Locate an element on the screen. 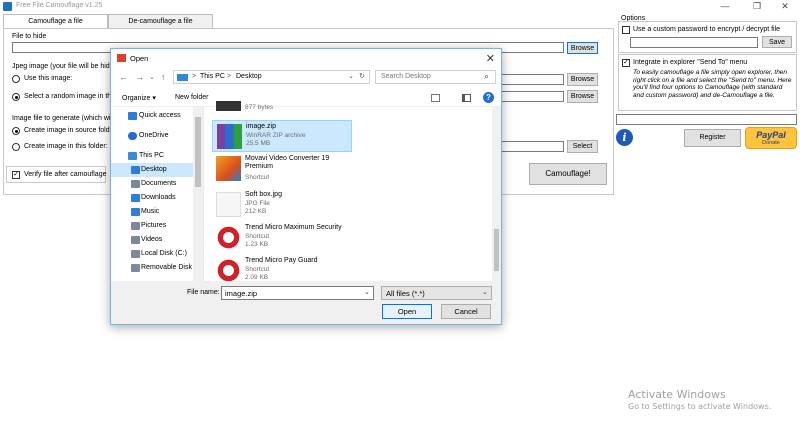  paypal-logo-text: PayPal is located at coordinates (771, 135).